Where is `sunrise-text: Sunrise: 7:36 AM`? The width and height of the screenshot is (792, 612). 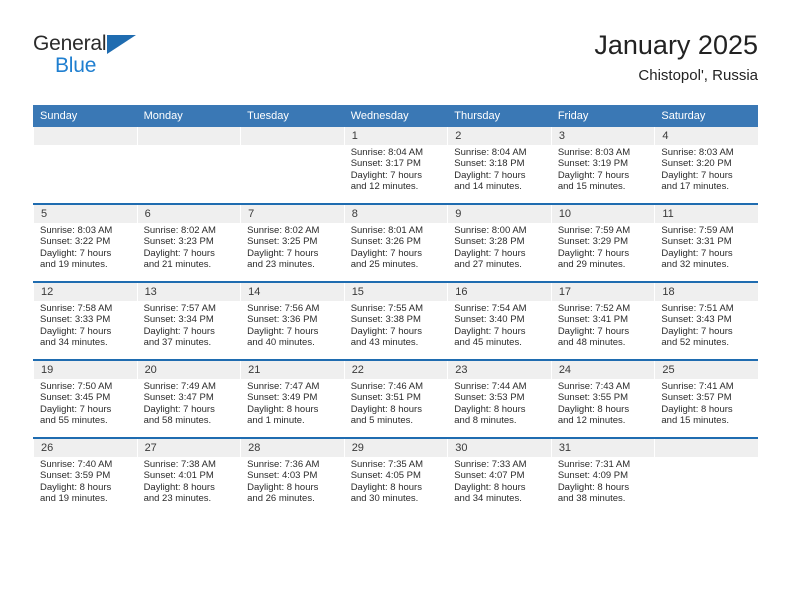
sunrise-text: Sunrise: 7:36 AM is located at coordinates (283, 464).